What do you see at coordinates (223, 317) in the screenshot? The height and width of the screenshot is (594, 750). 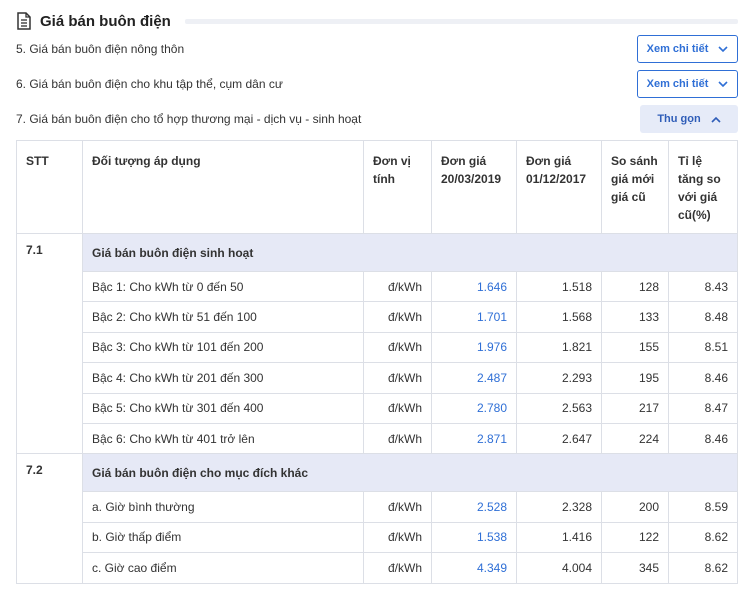 I see `row-name: Bậc 2: Cho kWh từ 51 đến 100` at bounding box center [223, 317].